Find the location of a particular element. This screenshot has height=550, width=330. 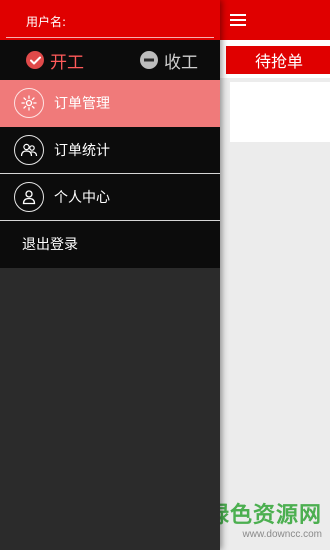

menu-item-personal-center: 个人中心 is located at coordinates (110, 197).